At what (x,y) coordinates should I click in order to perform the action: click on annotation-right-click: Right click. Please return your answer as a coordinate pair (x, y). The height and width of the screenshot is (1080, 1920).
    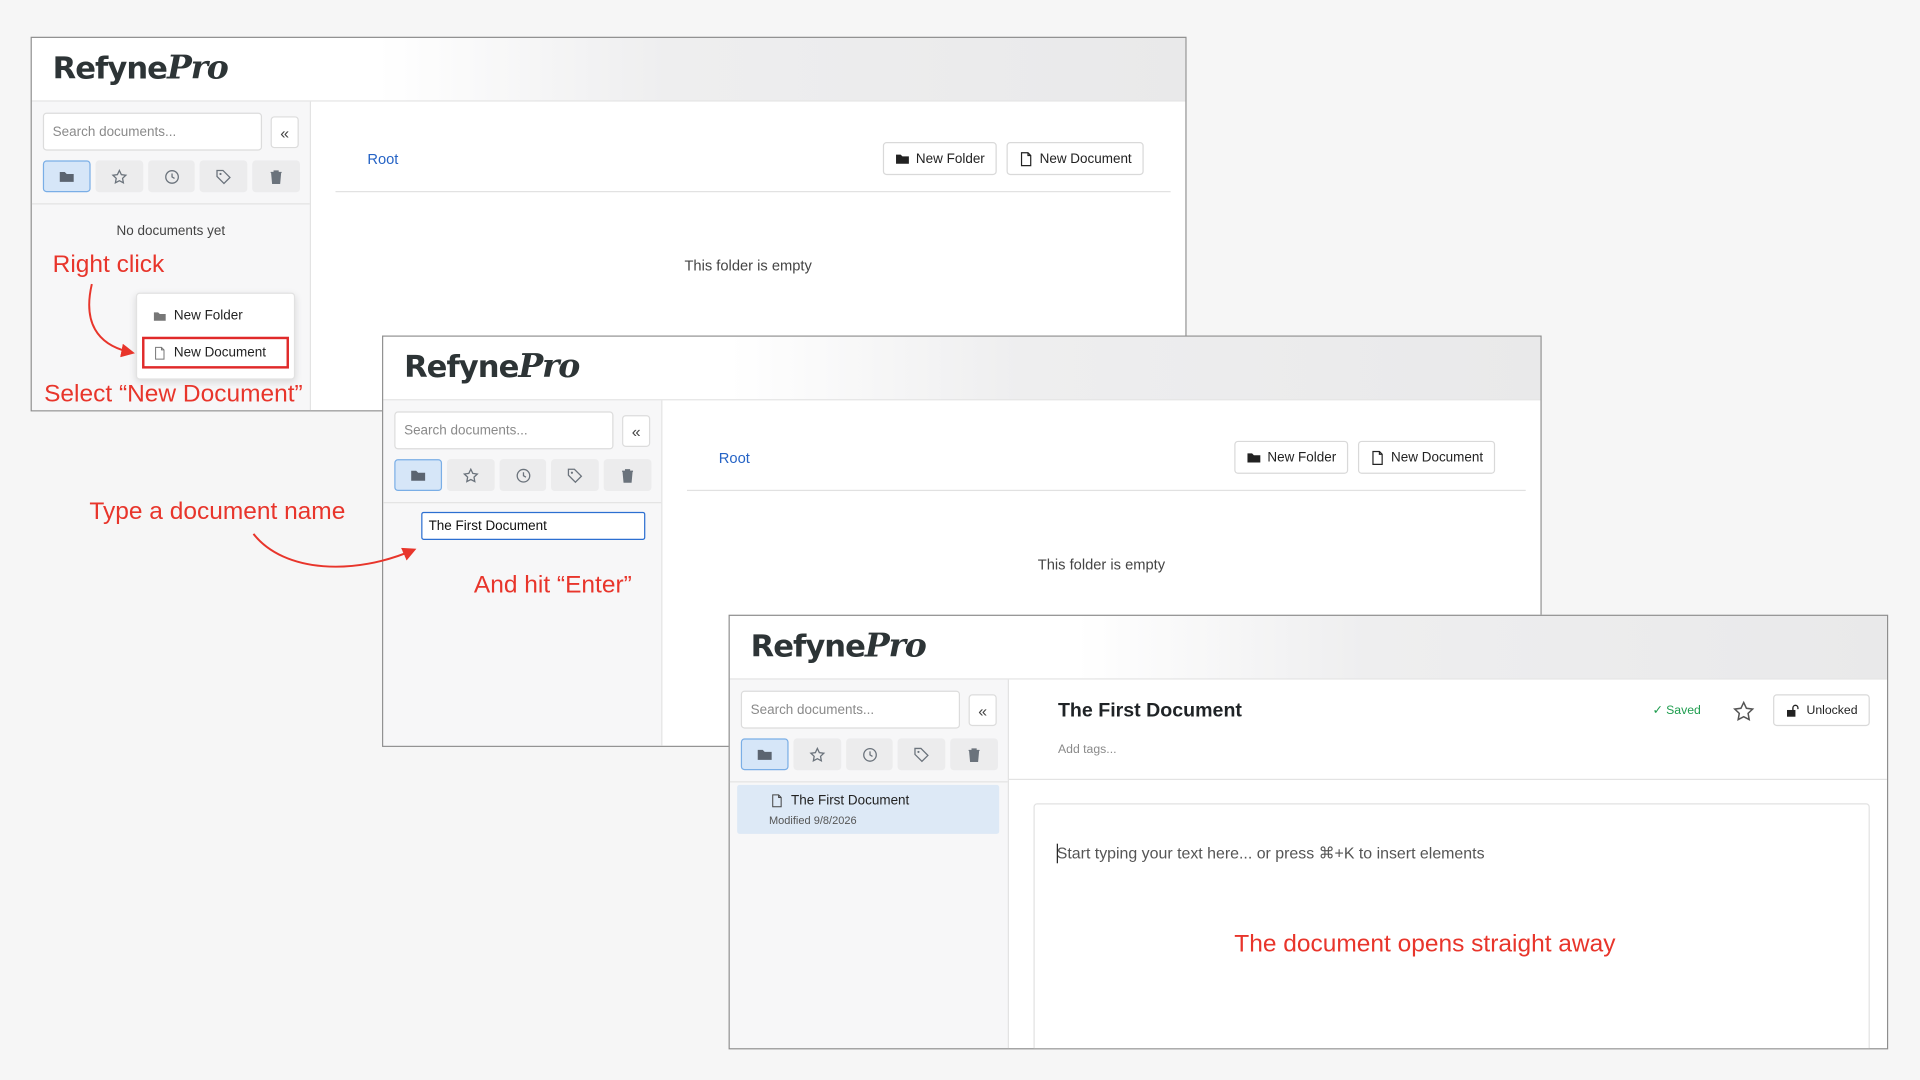
    Looking at the image, I should click on (108, 264).